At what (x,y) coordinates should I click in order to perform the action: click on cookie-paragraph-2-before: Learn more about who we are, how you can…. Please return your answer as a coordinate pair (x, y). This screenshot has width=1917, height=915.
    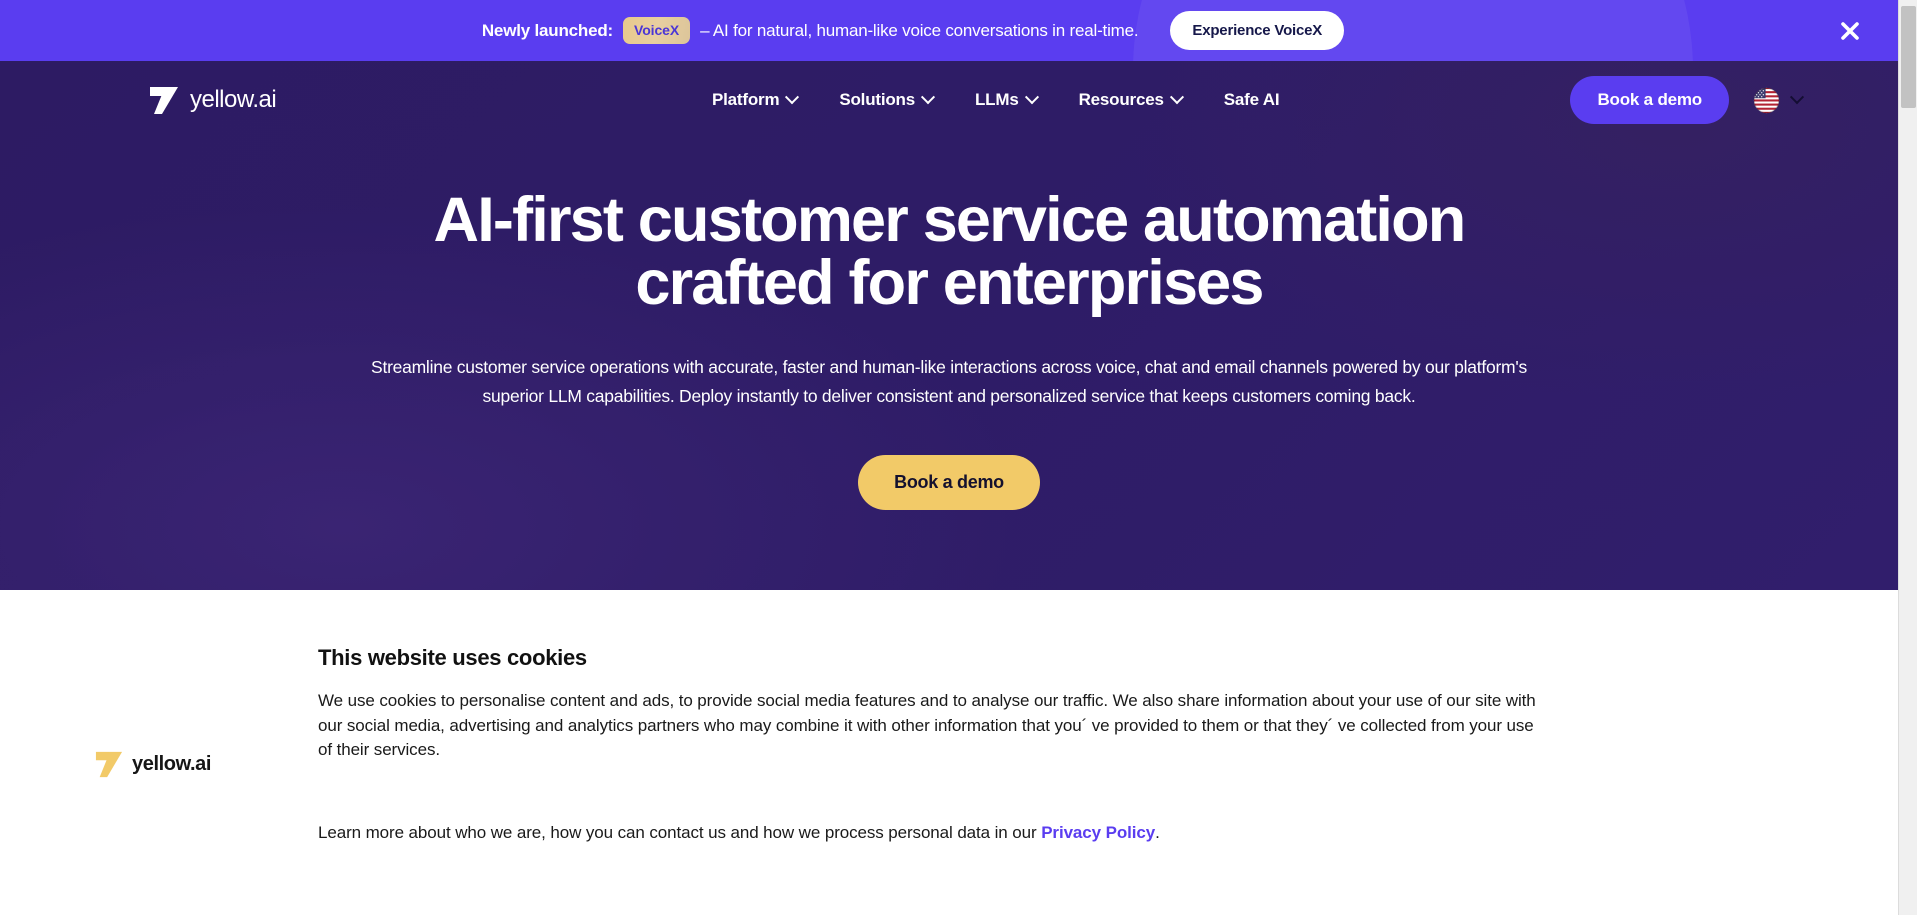
    Looking at the image, I should click on (680, 832).